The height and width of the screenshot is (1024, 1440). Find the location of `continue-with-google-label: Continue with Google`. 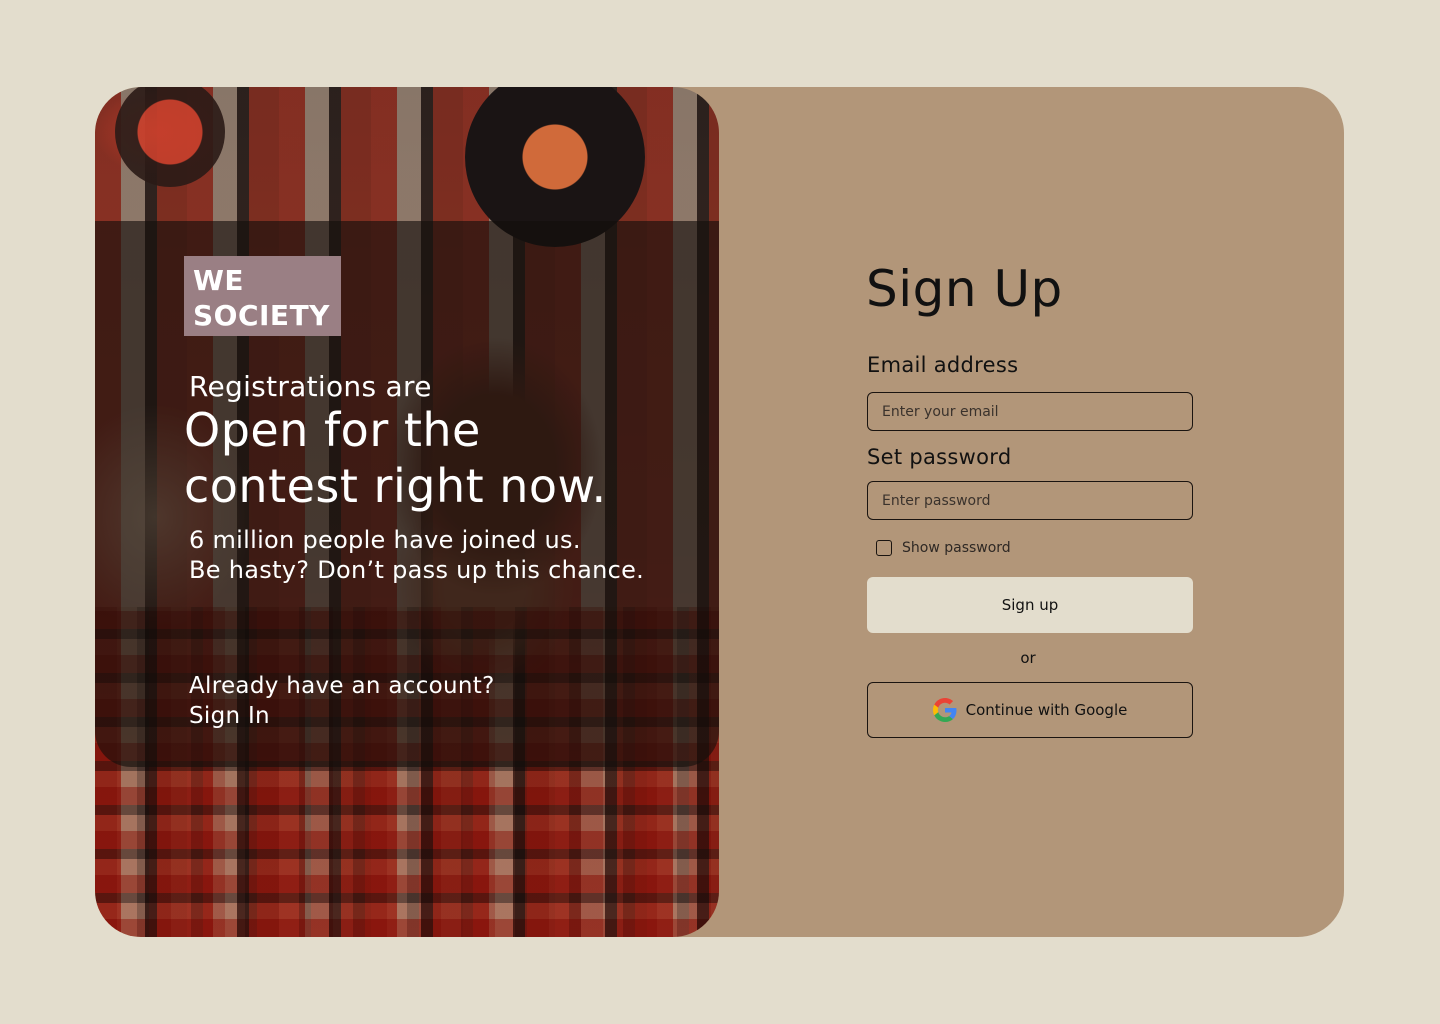

continue-with-google-label: Continue with Google is located at coordinates (1046, 710).